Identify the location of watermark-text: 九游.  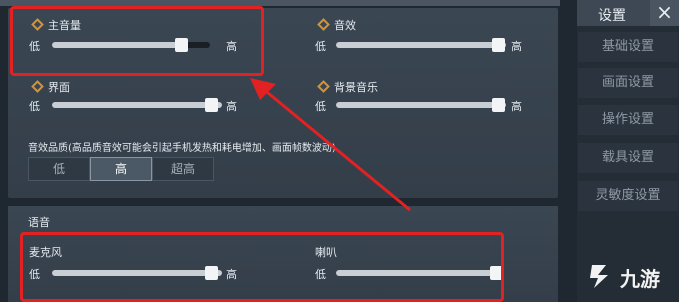
(640, 279).